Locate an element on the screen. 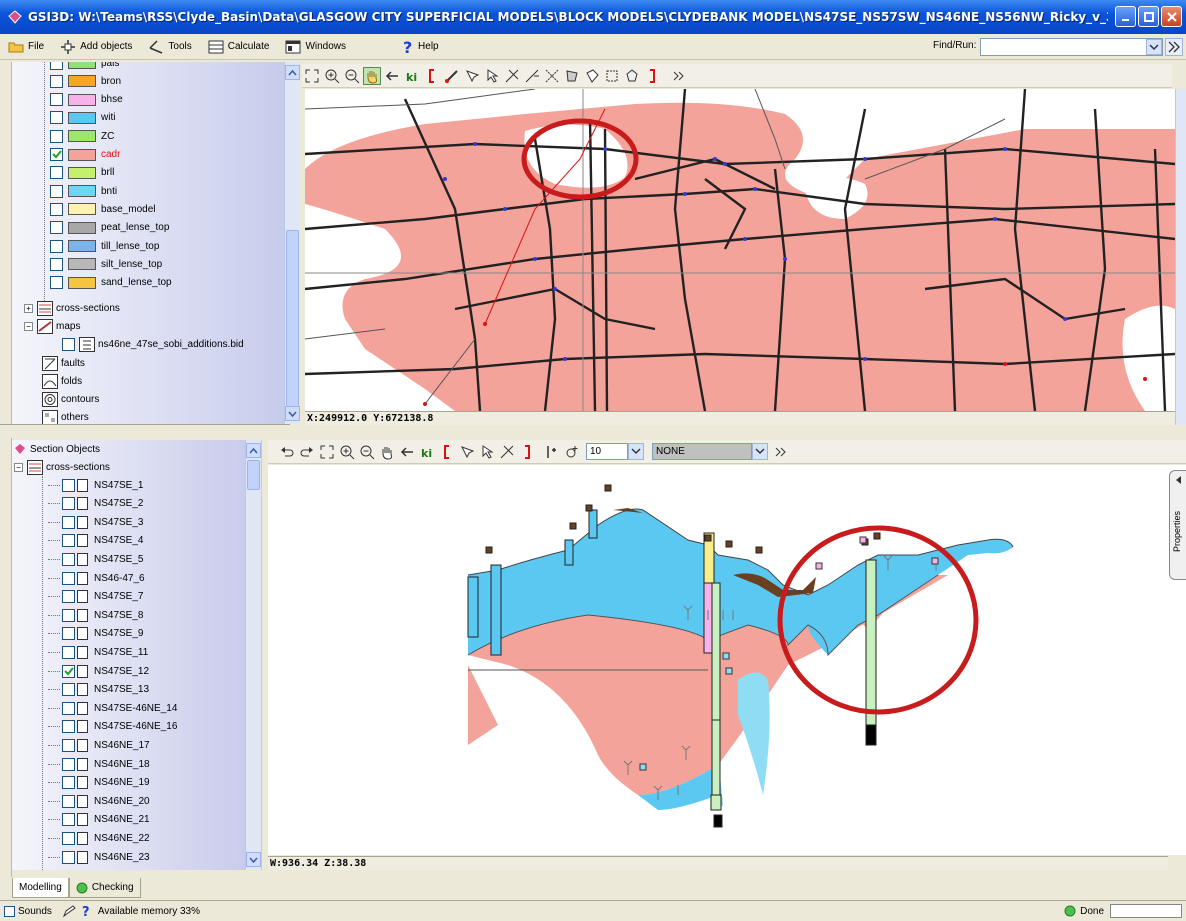  section-item: NS46NE_20 is located at coordinates (99, 801).